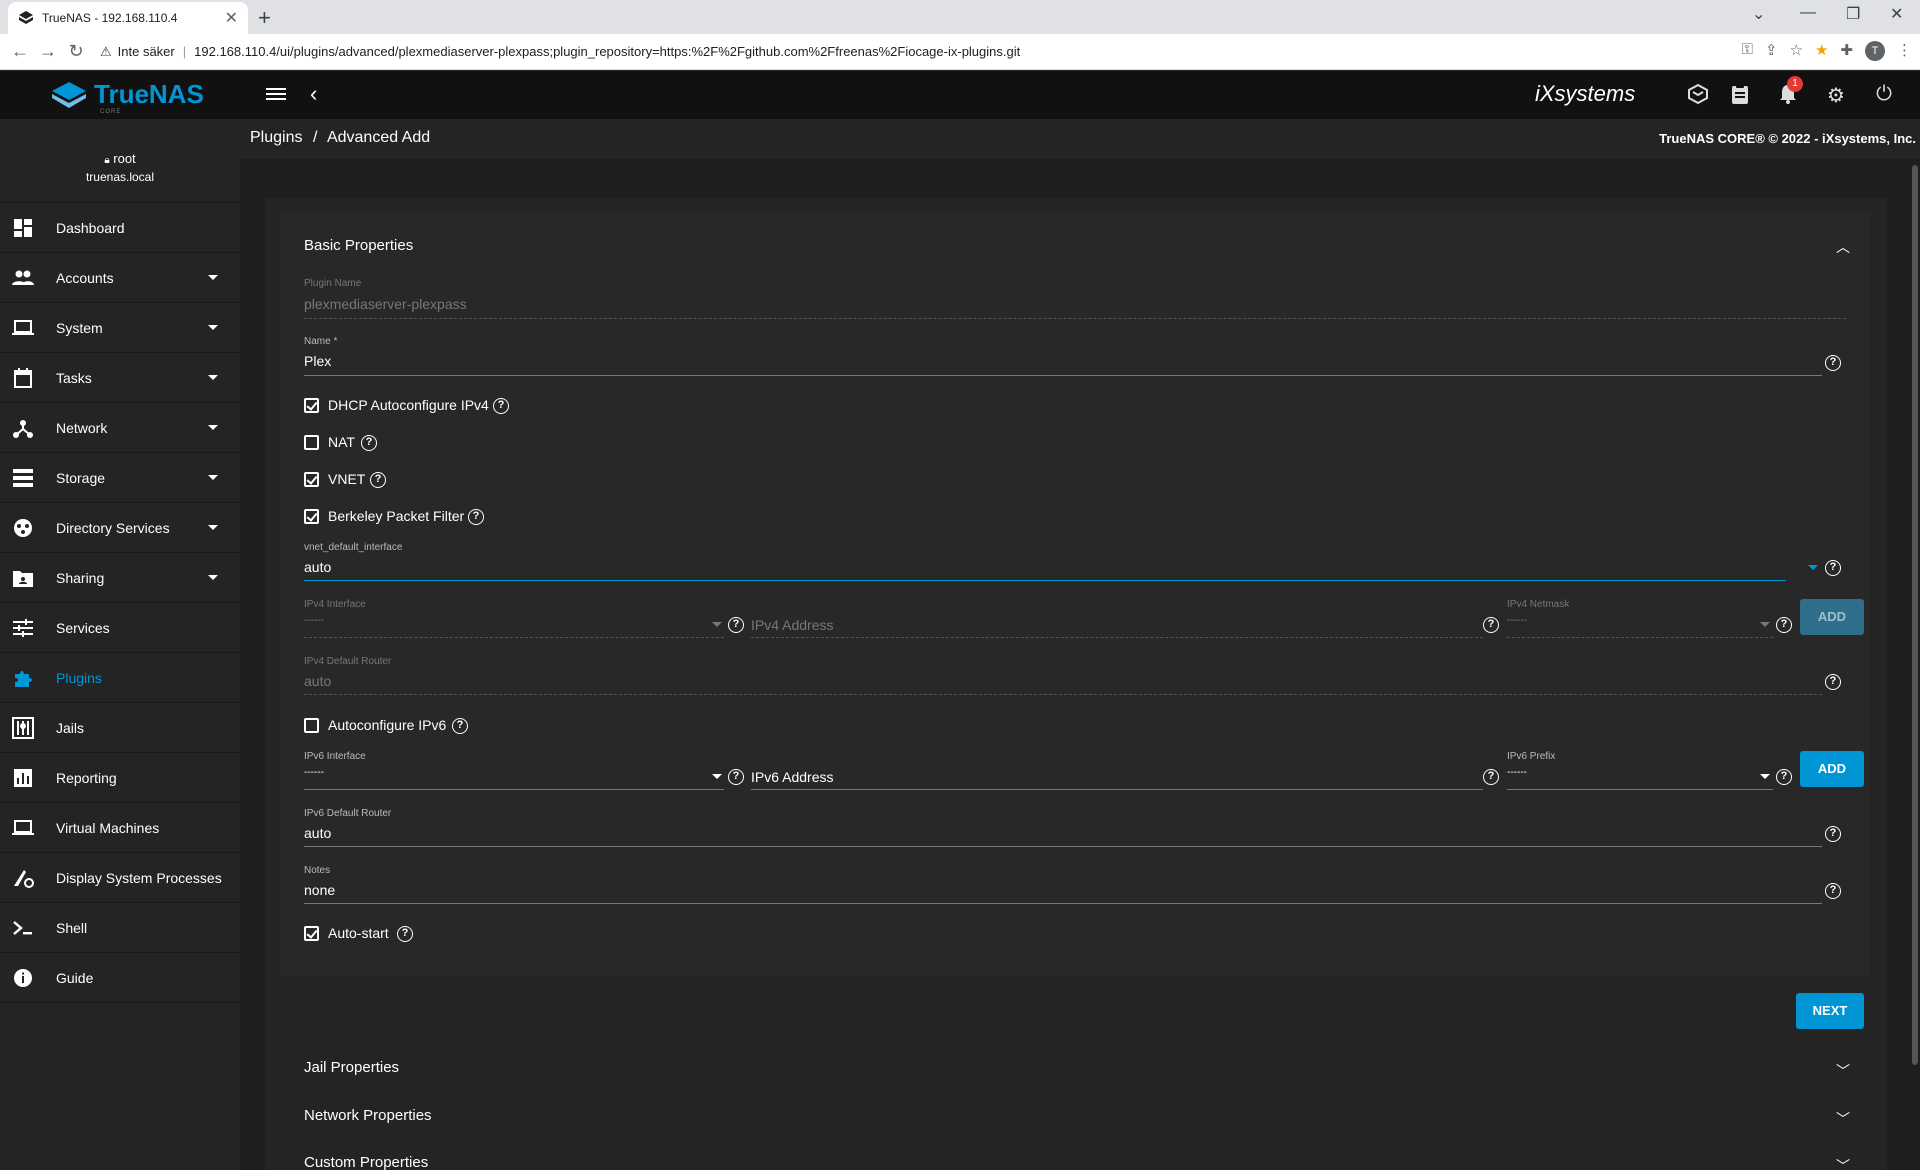  Describe the element at coordinates (276, 137) in the screenshot. I see `breadcrumb-plugins: Plugins` at that location.